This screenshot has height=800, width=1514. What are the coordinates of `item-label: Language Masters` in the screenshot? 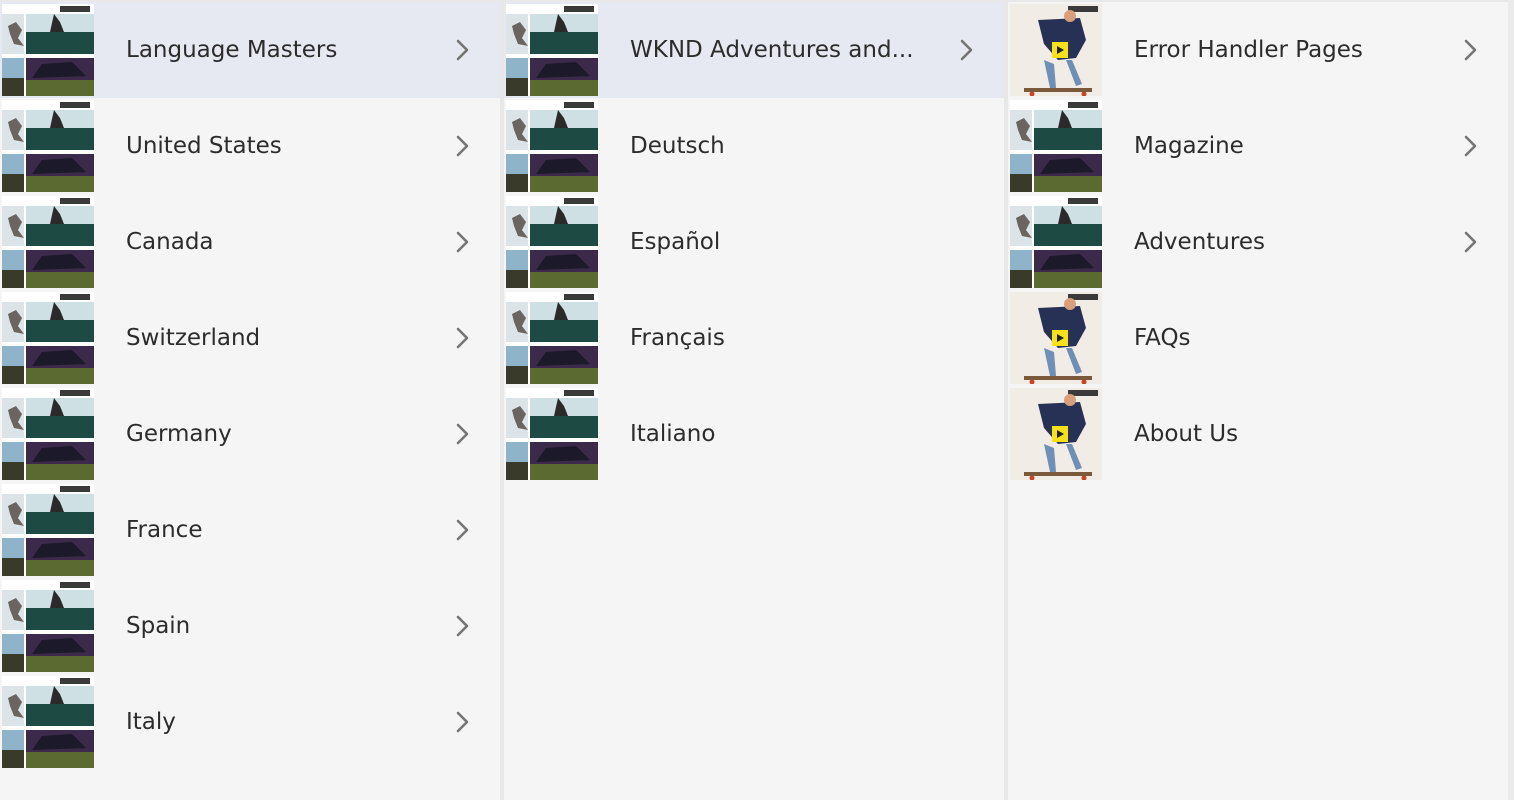 It's located at (232, 50).